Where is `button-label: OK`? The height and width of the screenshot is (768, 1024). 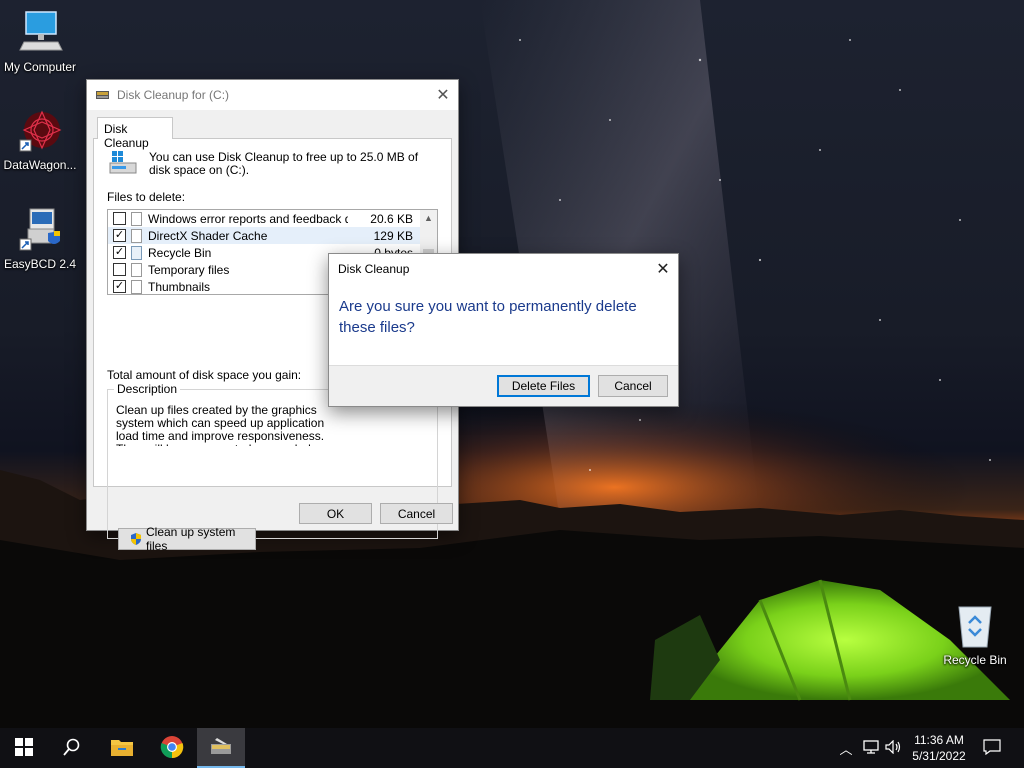 button-label: OK is located at coordinates (335, 513).